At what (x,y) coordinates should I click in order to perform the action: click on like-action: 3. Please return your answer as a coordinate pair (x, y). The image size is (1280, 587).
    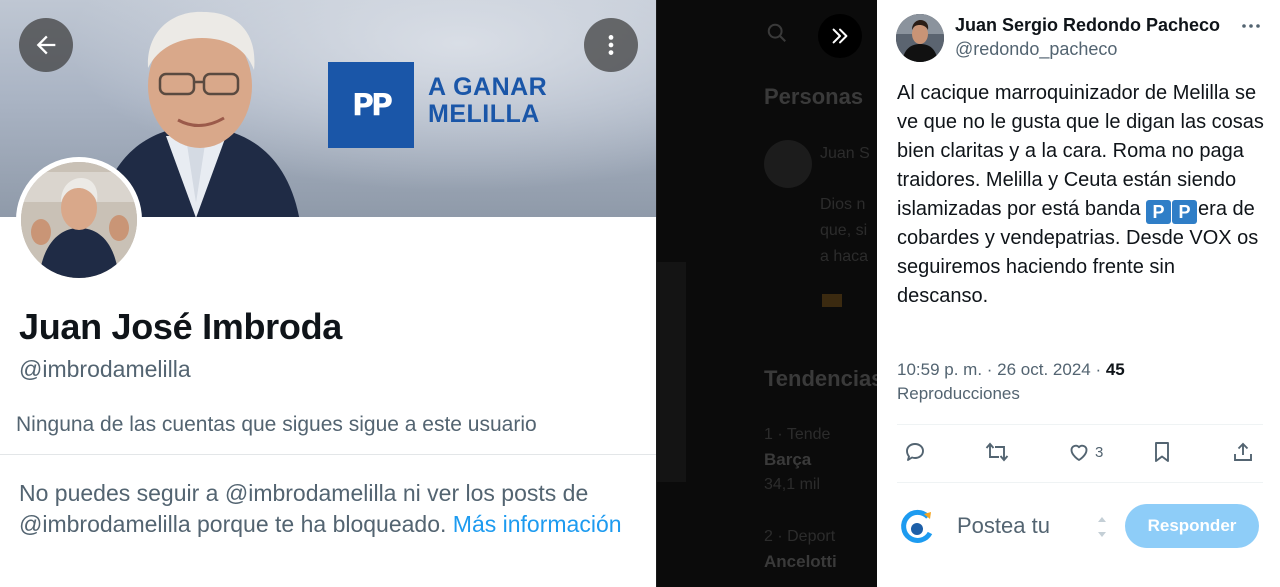
    Looking at the image, I should click on (1085, 452).